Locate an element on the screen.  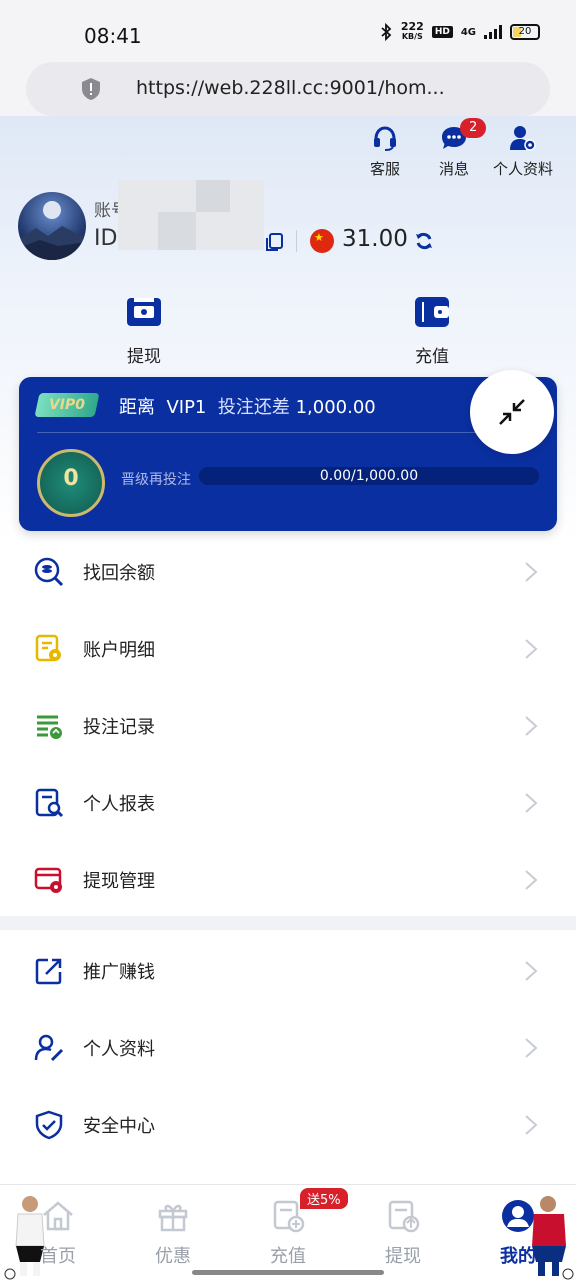
net-speed: 222 KB/S is located at coordinates (412, 30).